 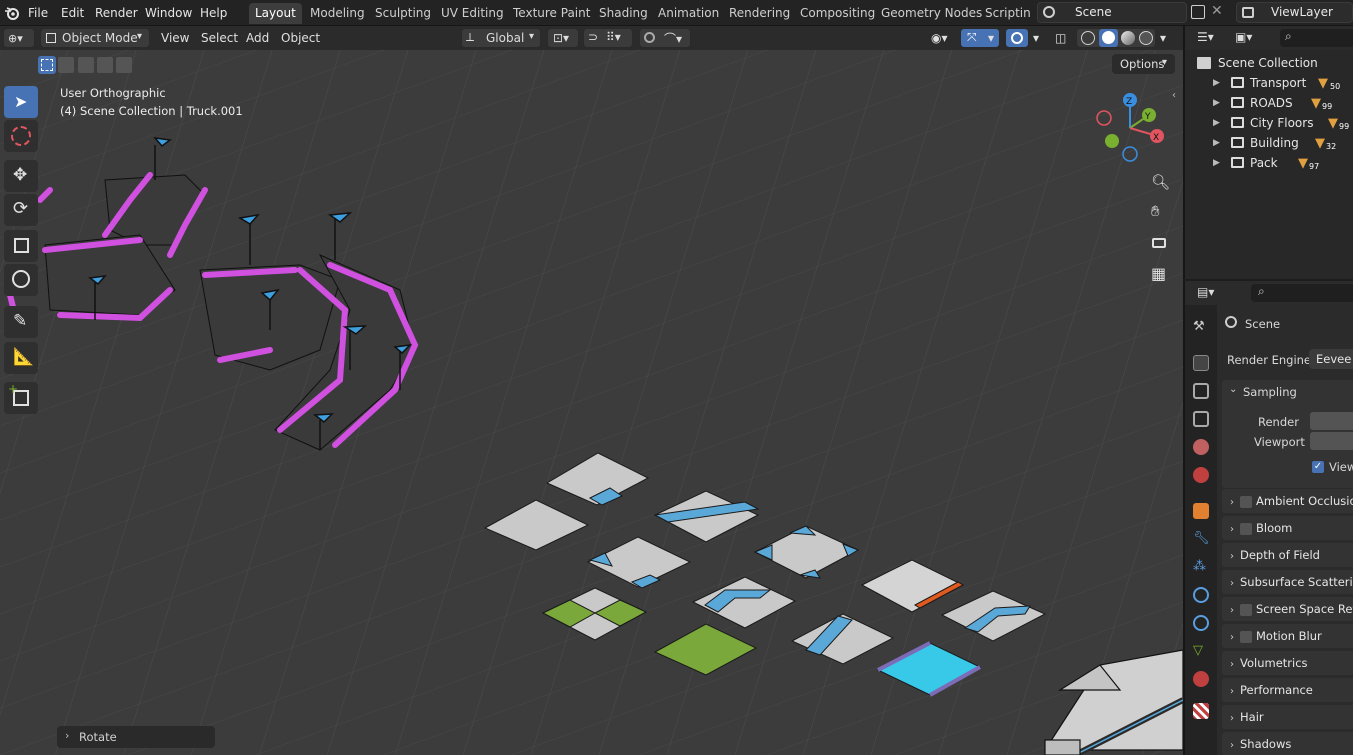 What do you see at coordinates (1112, 12) in the screenshot?
I see `scene-selector: Scene` at bounding box center [1112, 12].